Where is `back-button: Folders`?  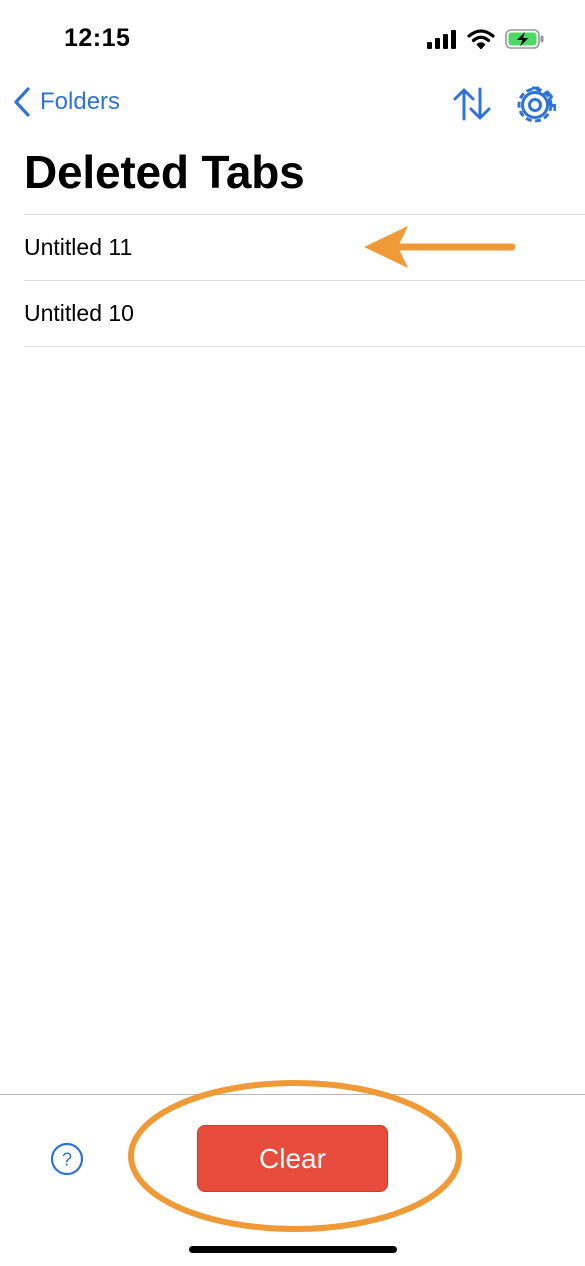
back-button: Folders is located at coordinates (66, 102).